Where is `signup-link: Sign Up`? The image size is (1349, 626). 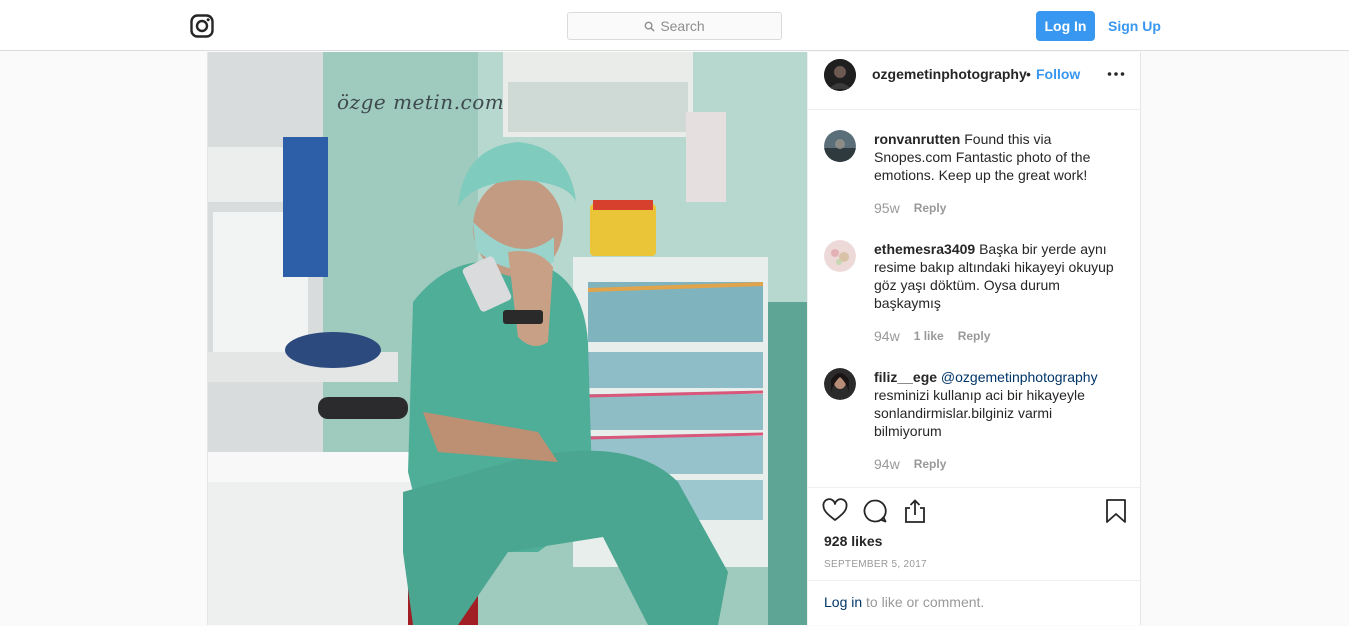
signup-link: Sign Up is located at coordinates (1134, 26).